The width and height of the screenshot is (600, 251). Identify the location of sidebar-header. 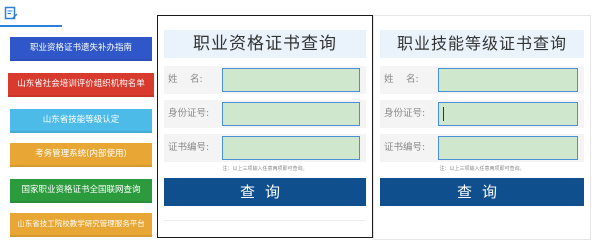
(80, 13).